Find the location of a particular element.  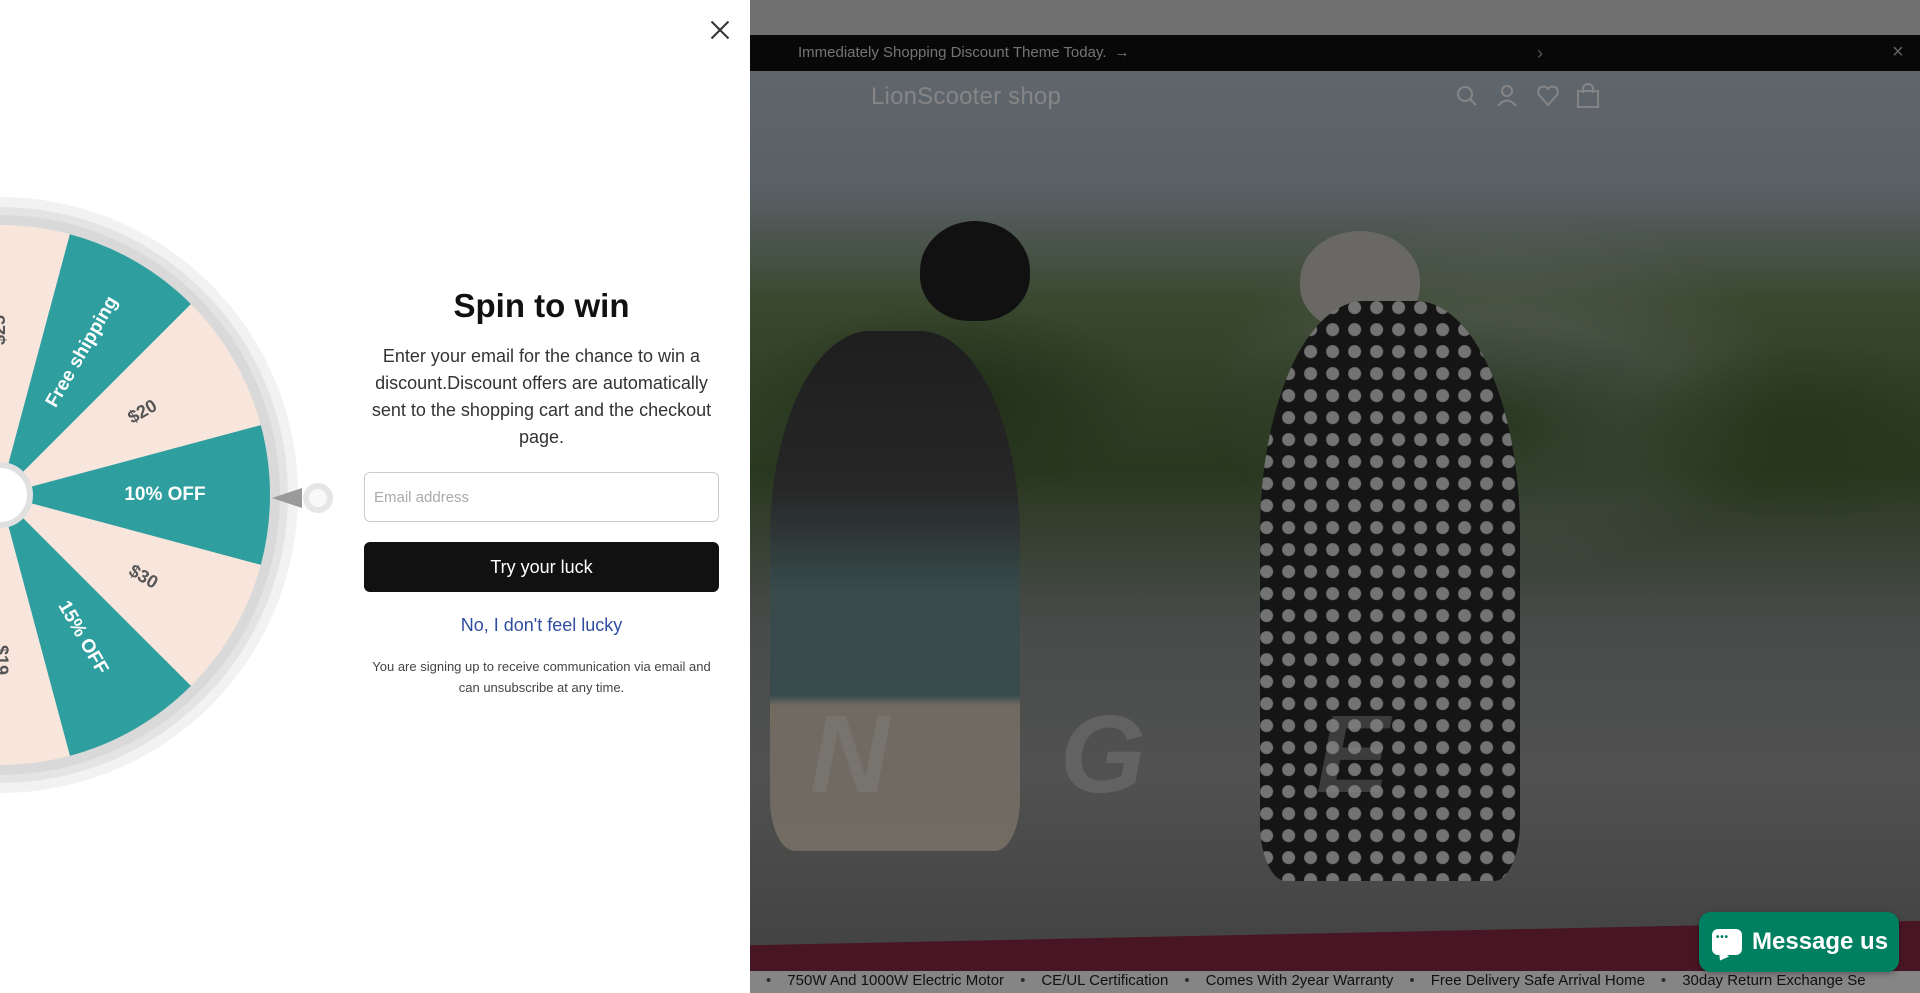

prize-wheel-graphic: $25 Free shipping$2010% OFF$3015% OFF$19 is located at coordinates (149, 495).